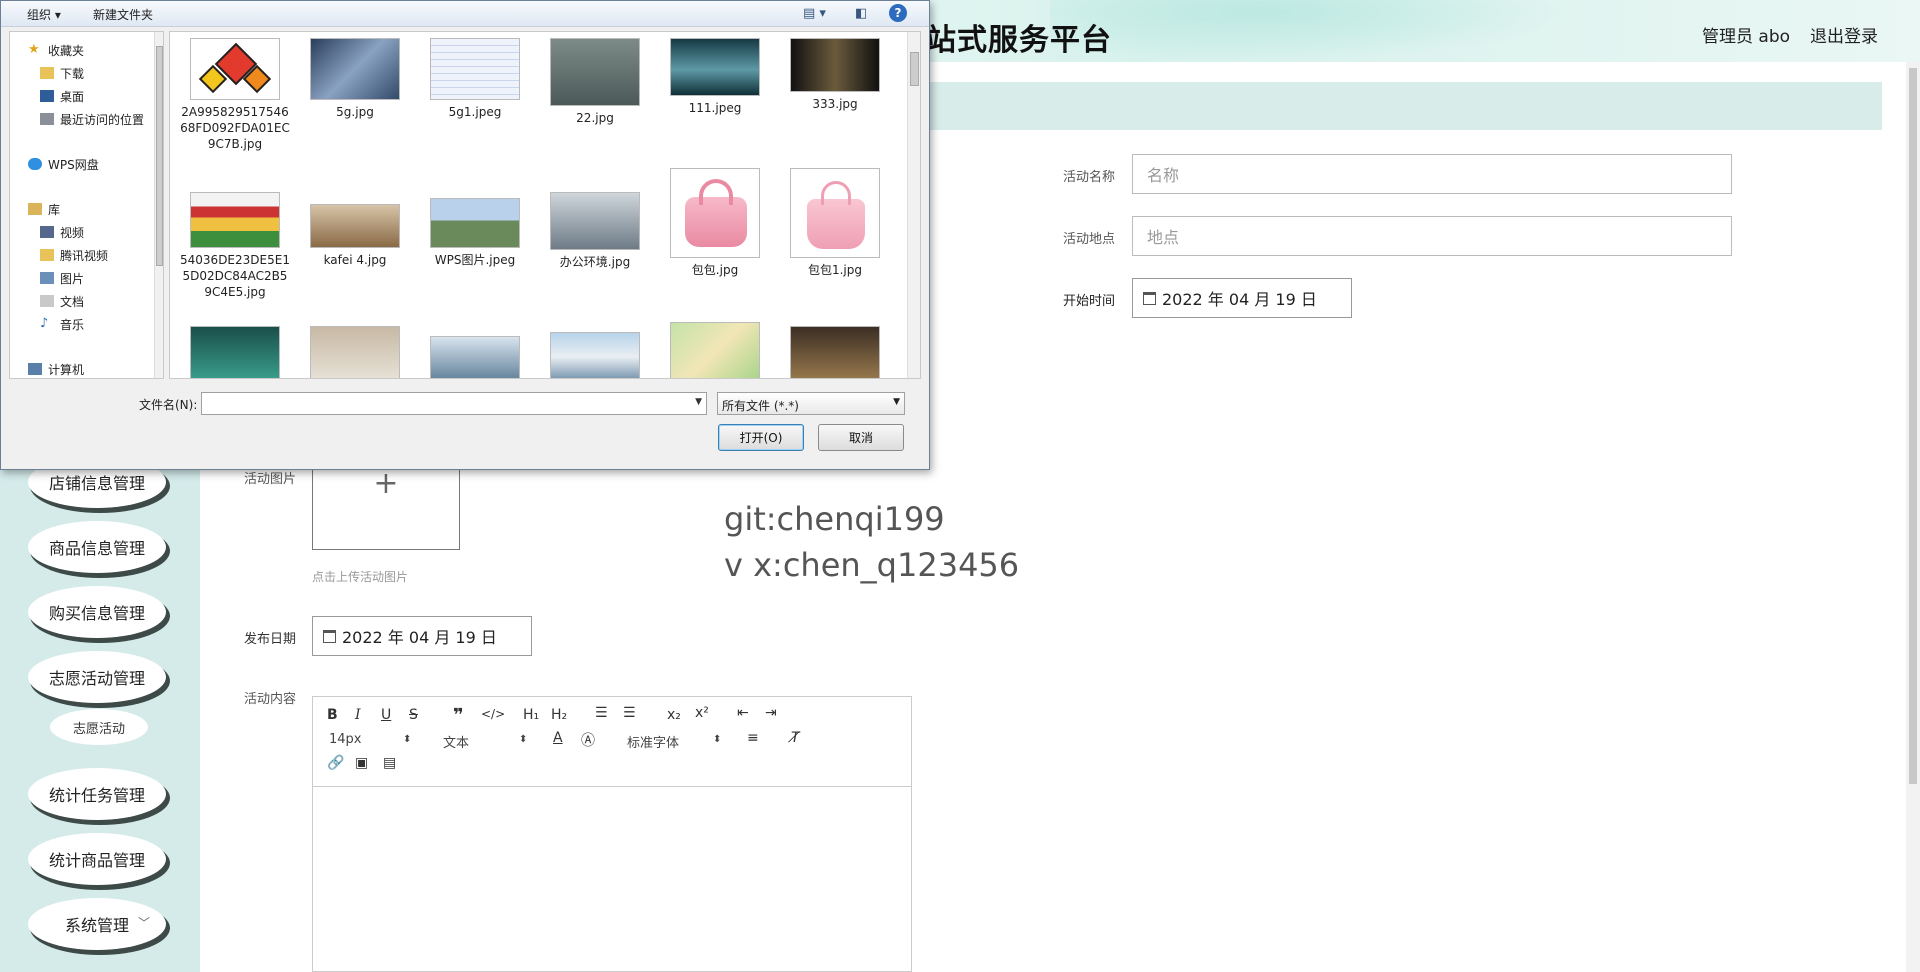  What do you see at coordinates (99, 727) in the screenshot?
I see `sidebar-subitem-volunteer: 志愿活动` at bounding box center [99, 727].